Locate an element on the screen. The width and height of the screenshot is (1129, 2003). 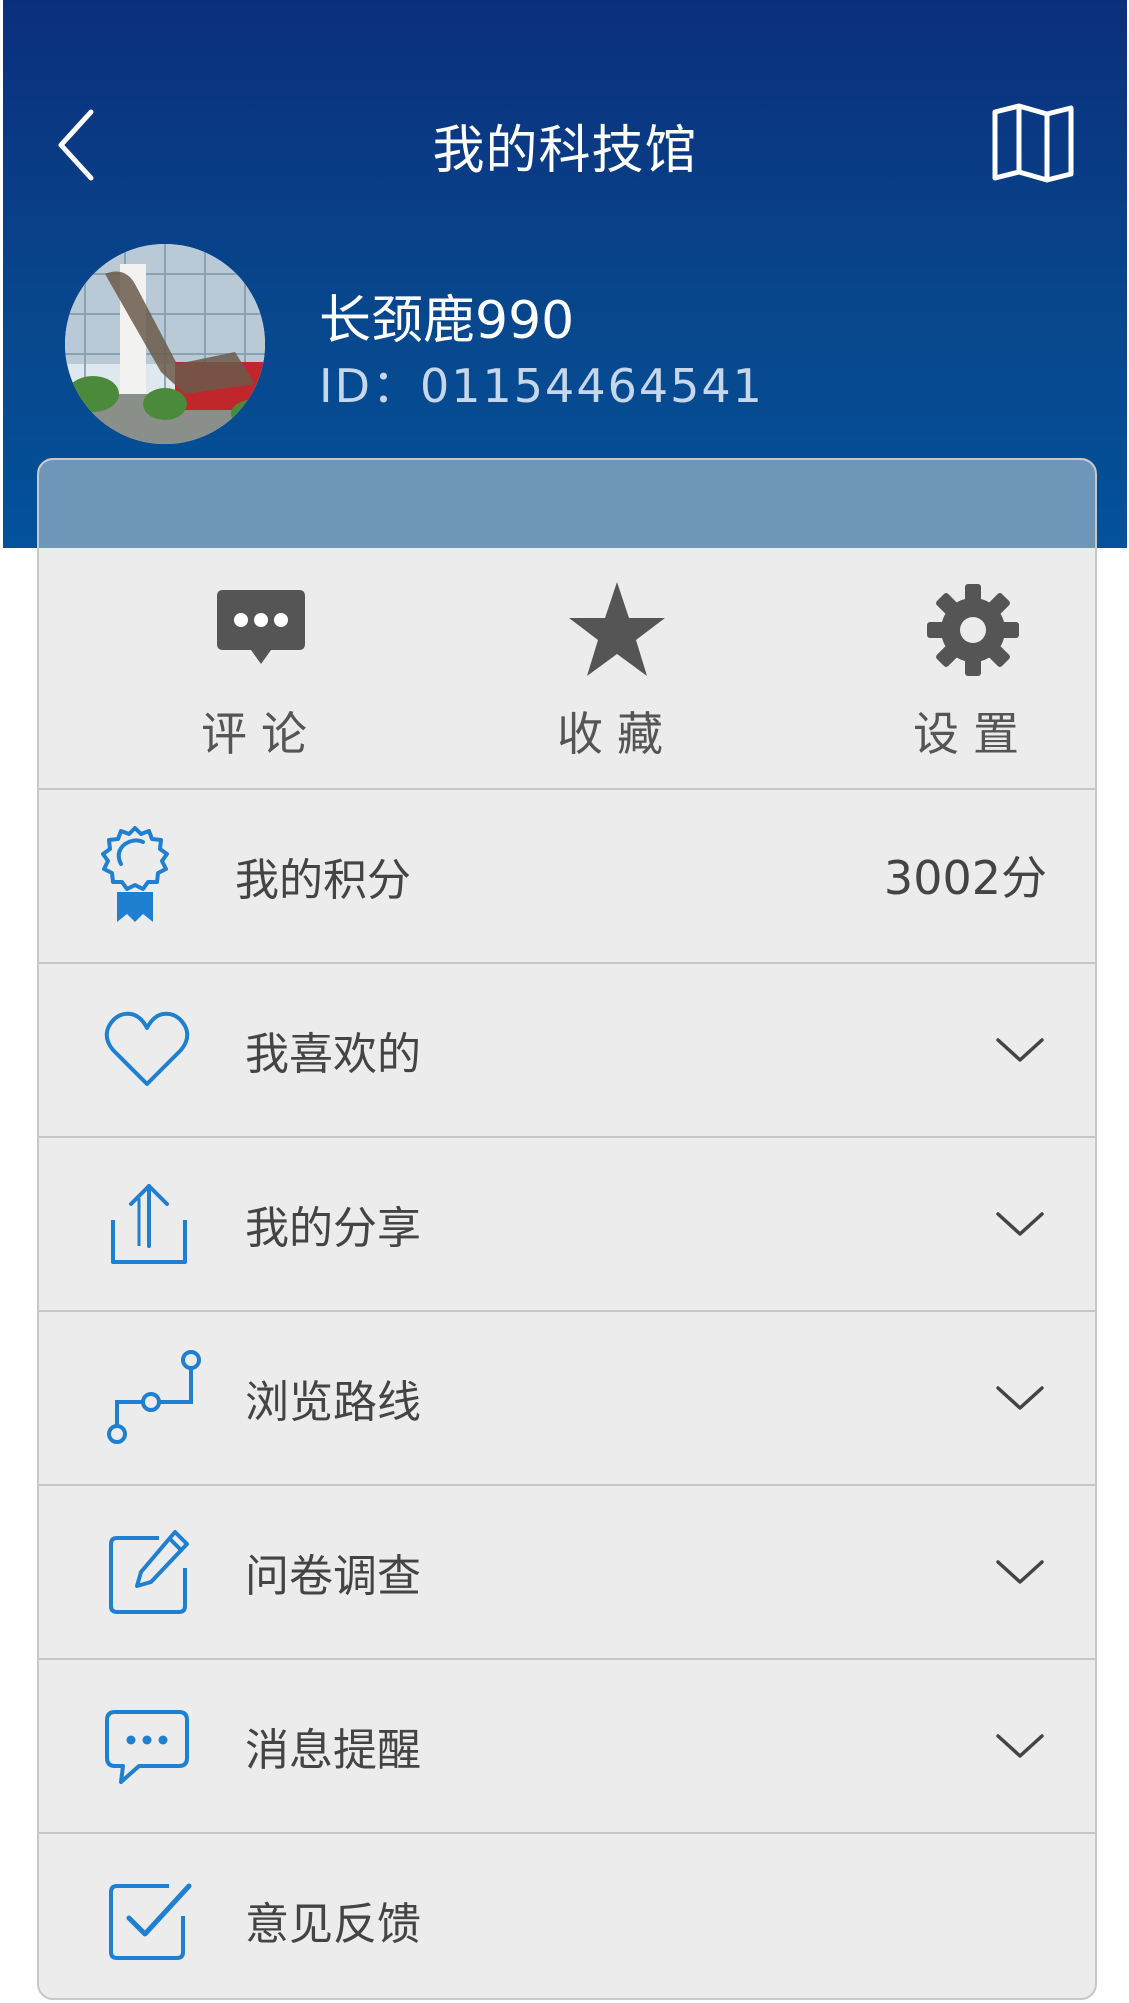
route-icon is located at coordinates (154, 1397).